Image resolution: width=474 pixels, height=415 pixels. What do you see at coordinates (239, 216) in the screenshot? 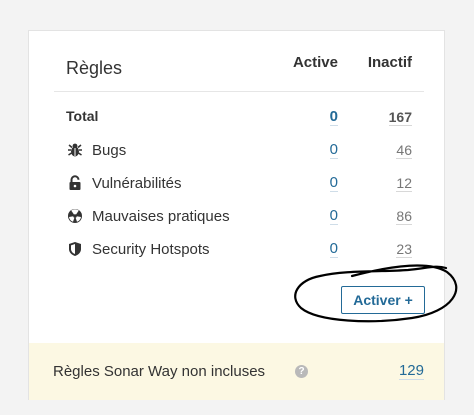
I see `table-row-code-smells: Mauvaises pratiques 0 86` at bounding box center [239, 216].